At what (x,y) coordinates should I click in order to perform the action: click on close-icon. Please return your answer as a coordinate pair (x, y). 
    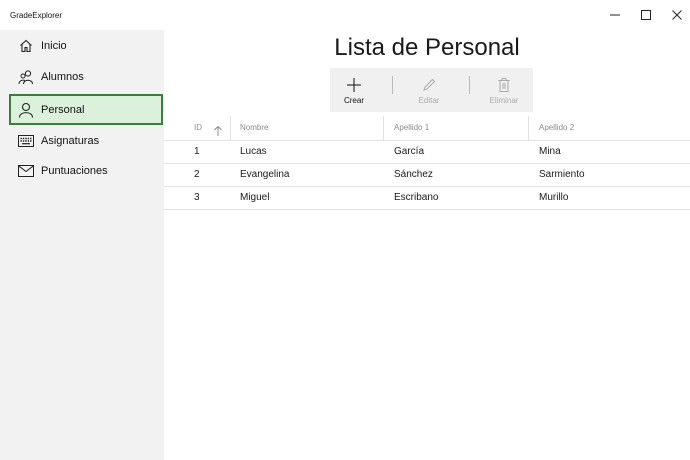
    Looking at the image, I should click on (677, 15).